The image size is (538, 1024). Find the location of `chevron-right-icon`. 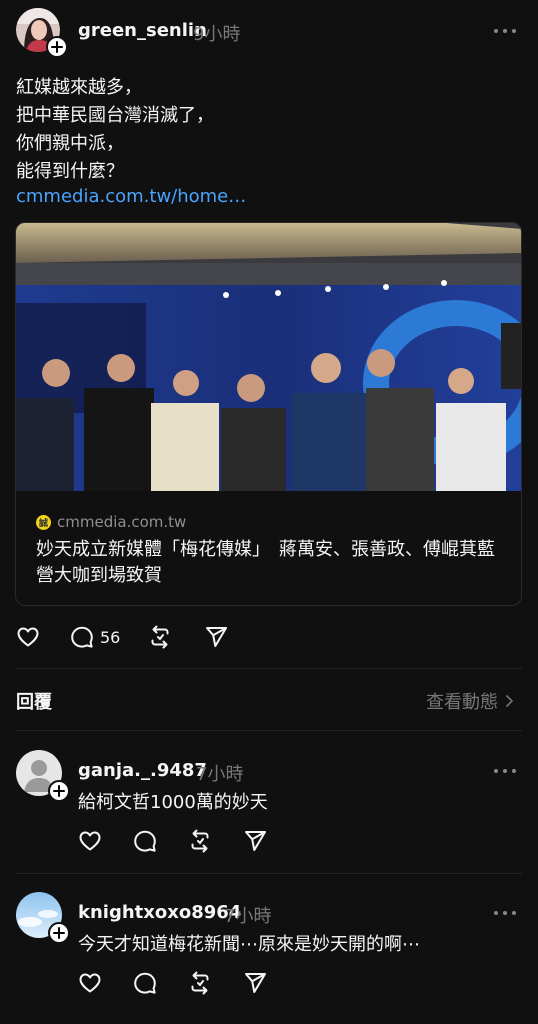

chevron-right-icon is located at coordinates (510, 701).